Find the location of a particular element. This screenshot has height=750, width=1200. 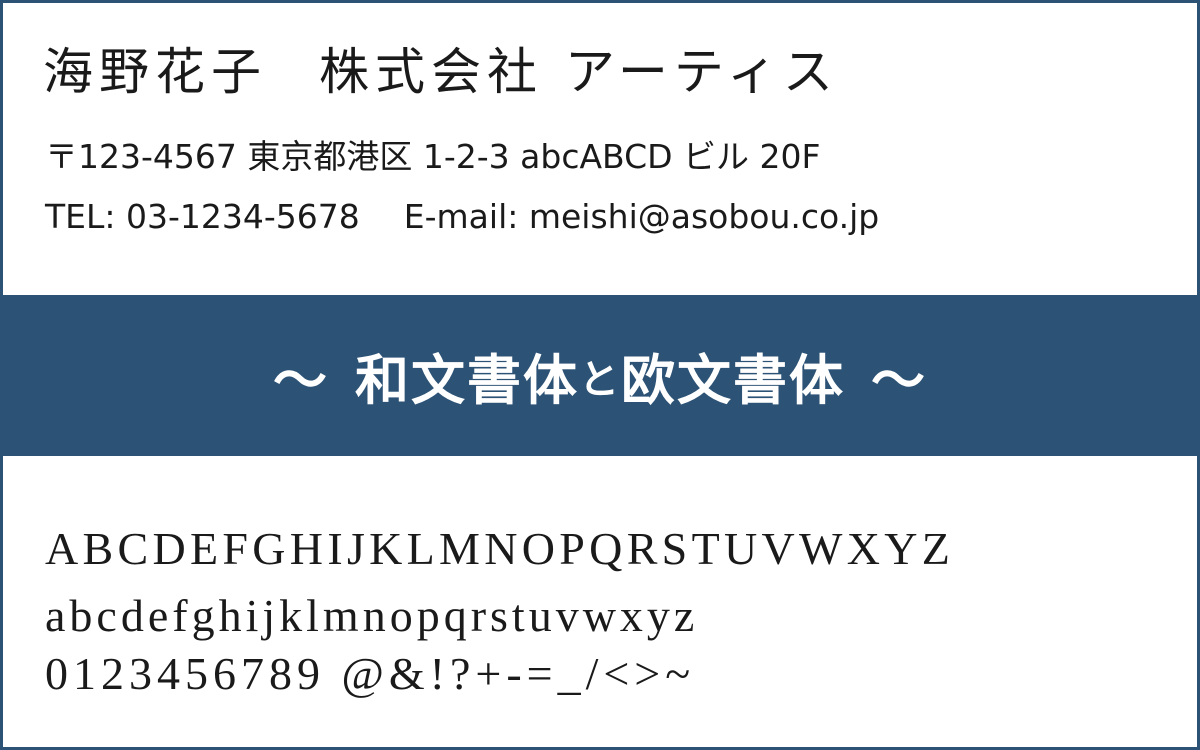

uppercase-sample: ABCDEFGHIJKLMNOPQRSTUVWXYZ is located at coordinates (500, 548).